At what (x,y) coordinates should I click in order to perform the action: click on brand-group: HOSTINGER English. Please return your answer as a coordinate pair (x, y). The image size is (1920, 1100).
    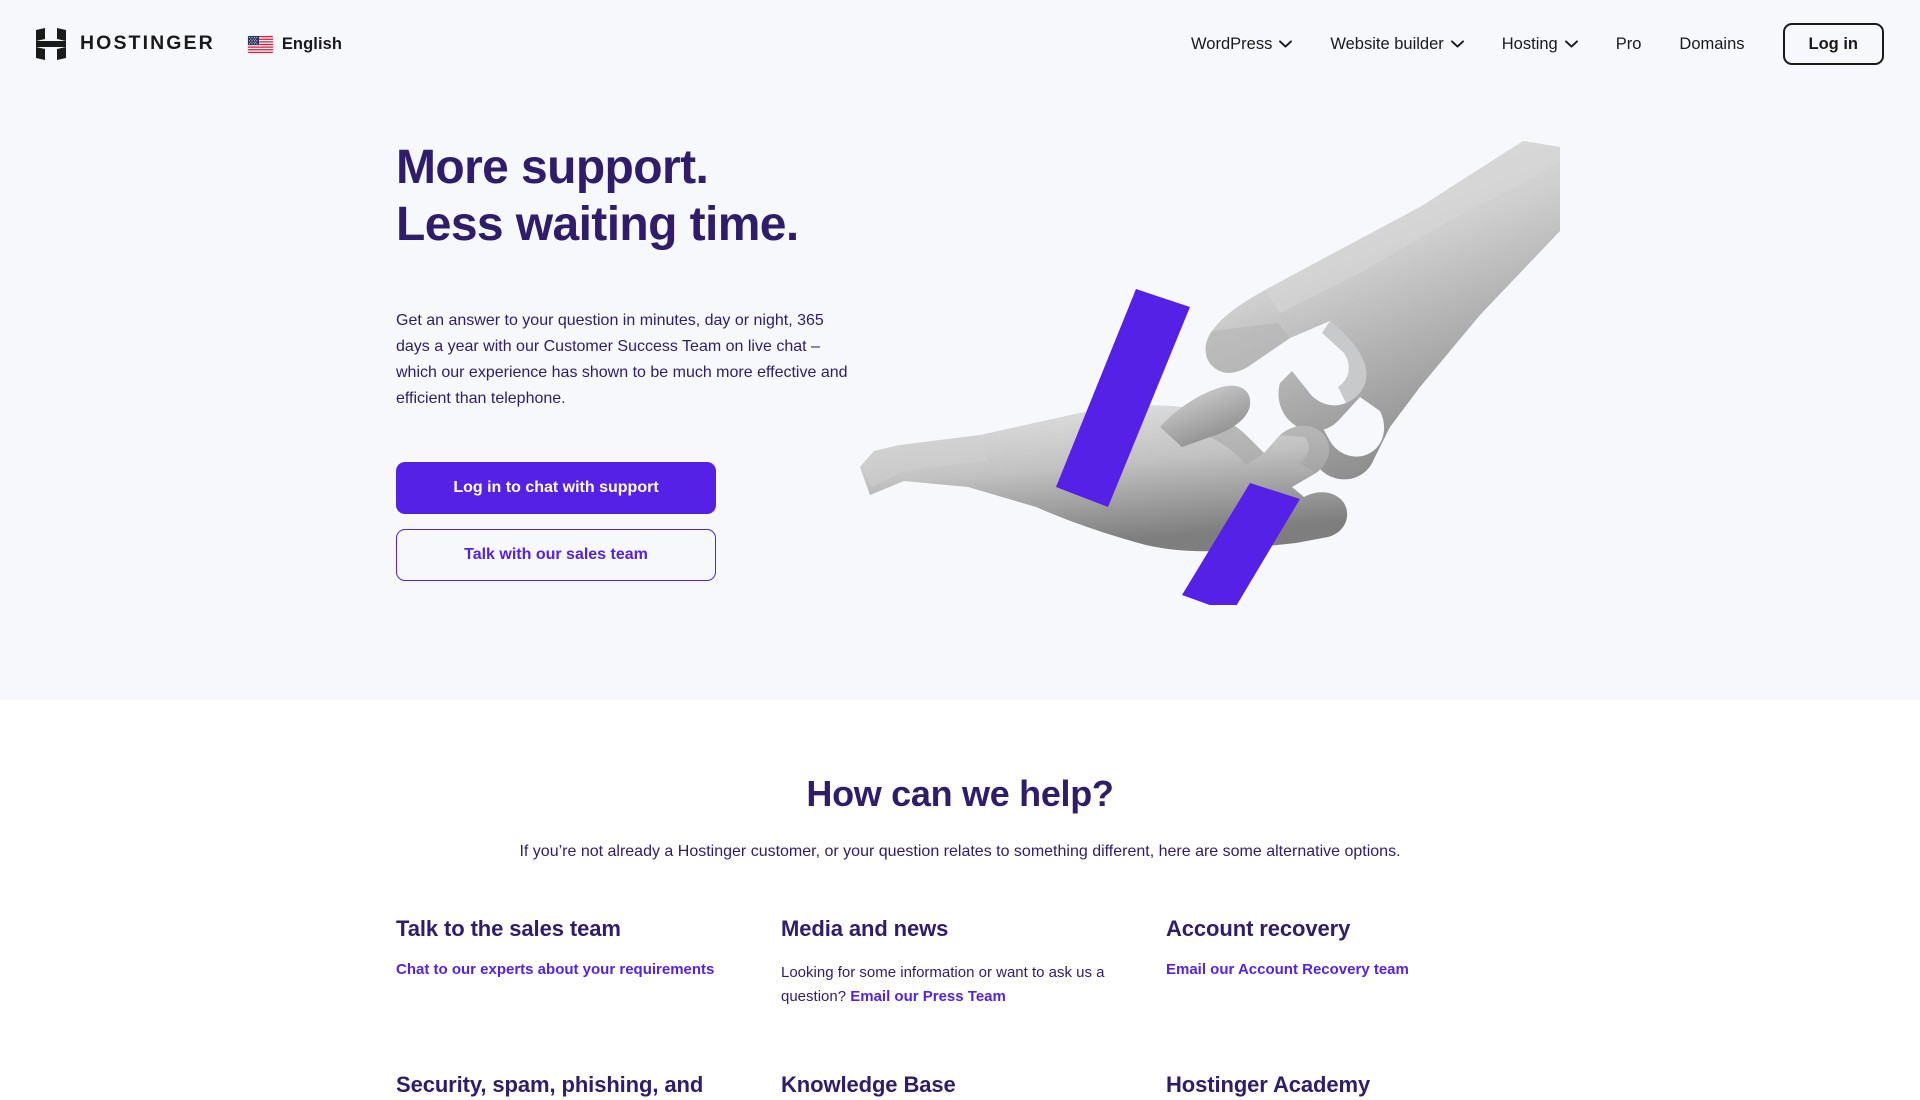
    Looking at the image, I should click on (189, 44).